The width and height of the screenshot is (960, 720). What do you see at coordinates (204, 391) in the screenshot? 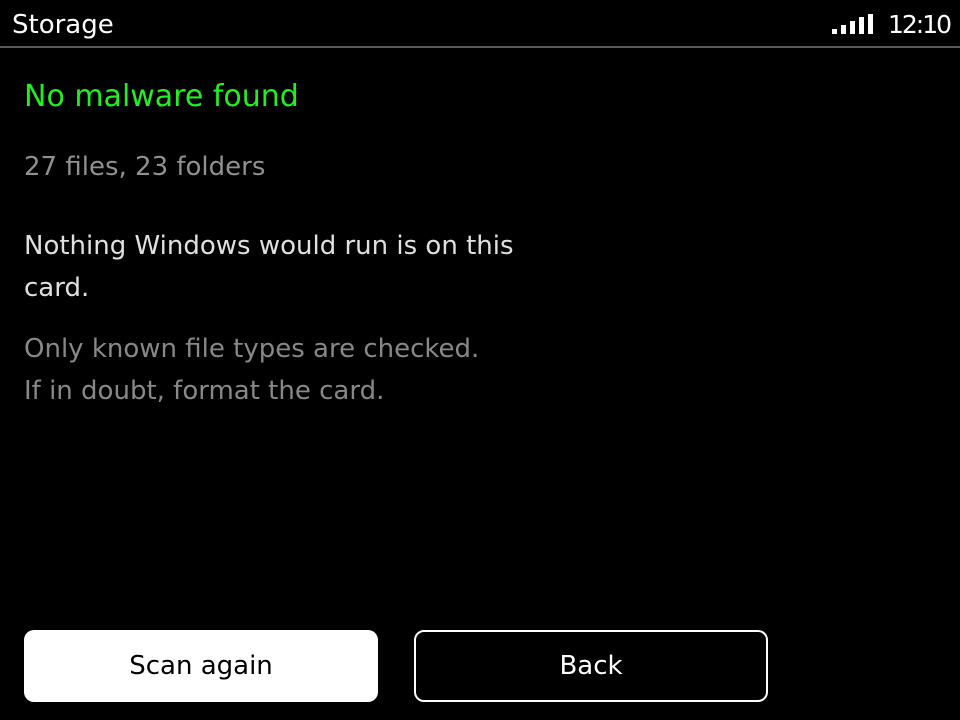
I see `result-note-line-2: If in doubt, format the card.` at bounding box center [204, 391].